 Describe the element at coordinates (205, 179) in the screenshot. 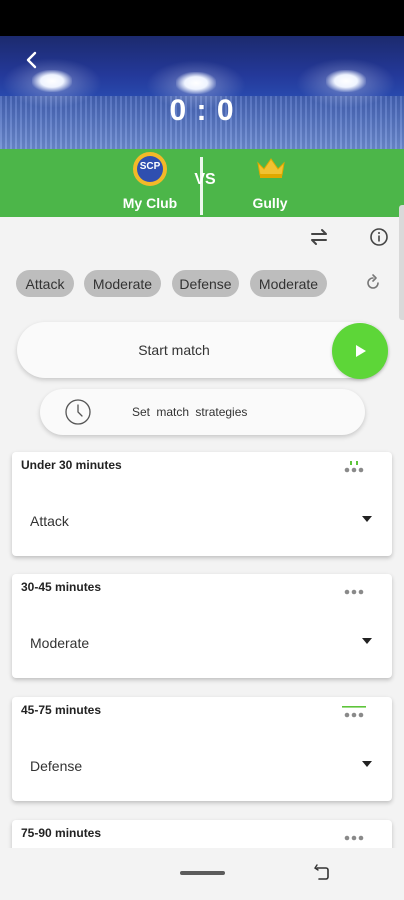

I see `vs-label: VS` at that location.